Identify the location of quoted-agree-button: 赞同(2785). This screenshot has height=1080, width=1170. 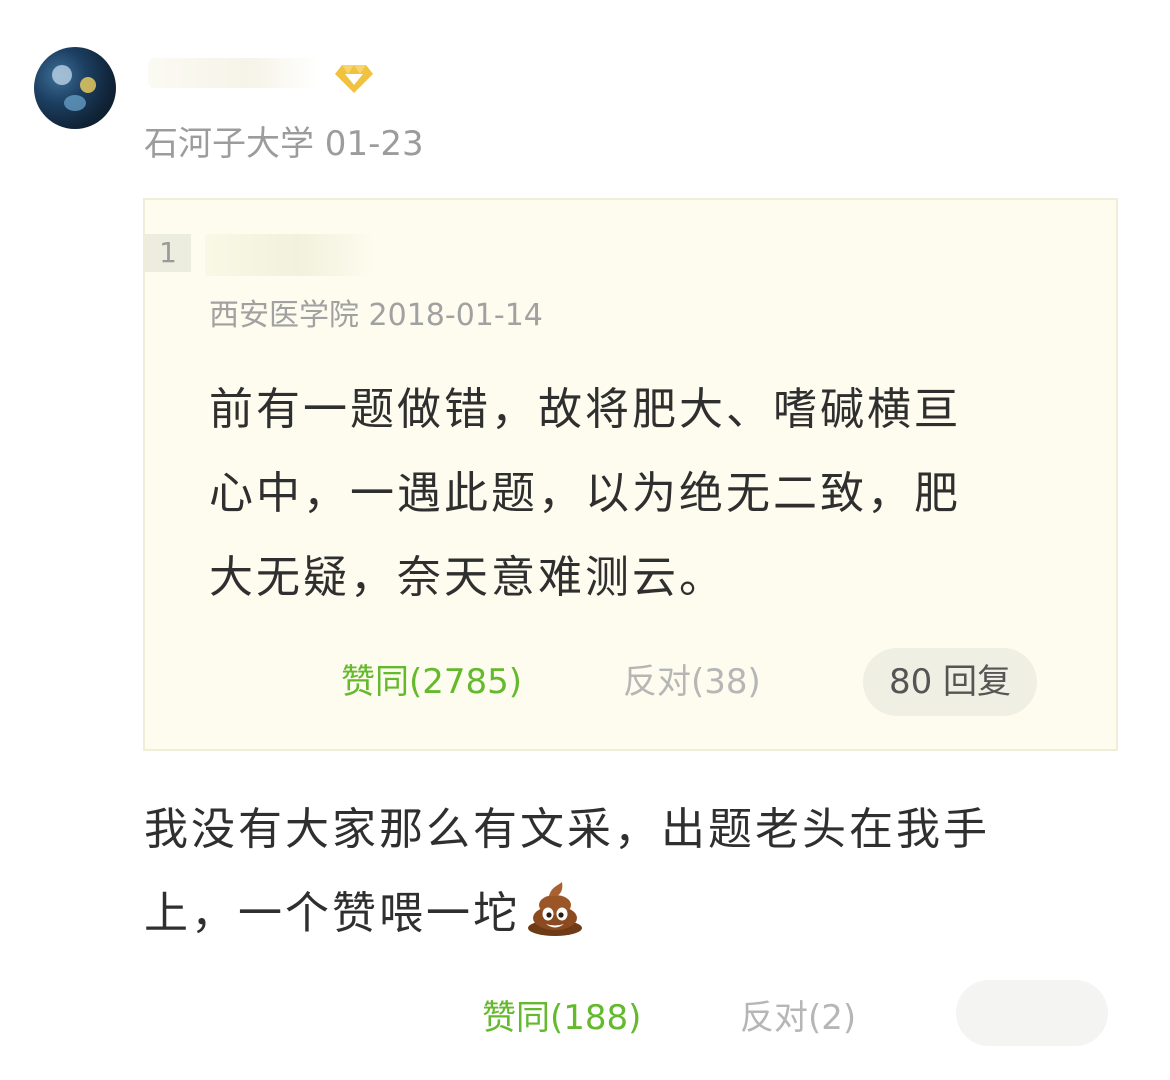
(431, 682).